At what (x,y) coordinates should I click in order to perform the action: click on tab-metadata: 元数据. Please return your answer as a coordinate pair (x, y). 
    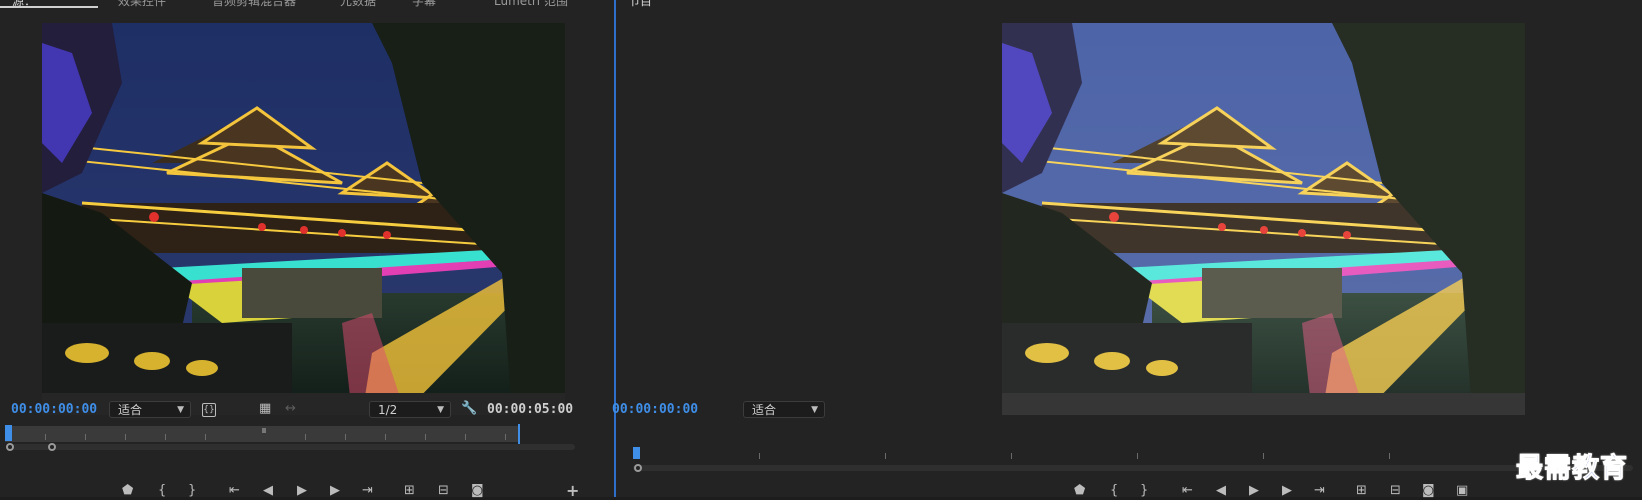
    Looking at the image, I should click on (358, 4).